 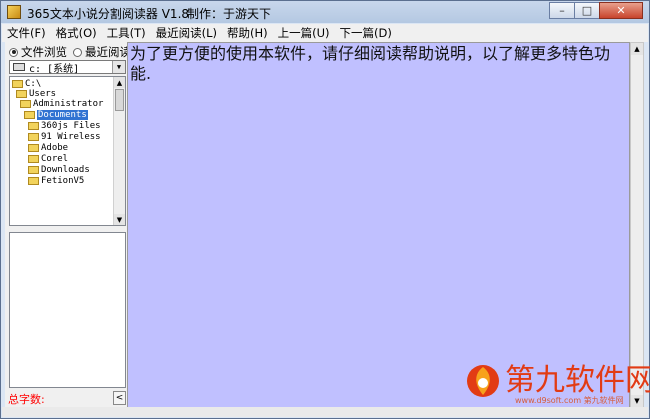 What do you see at coordinates (56, 115) in the screenshot?
I see `tree-item-selected: Documents` at bounding box center [56, 115].